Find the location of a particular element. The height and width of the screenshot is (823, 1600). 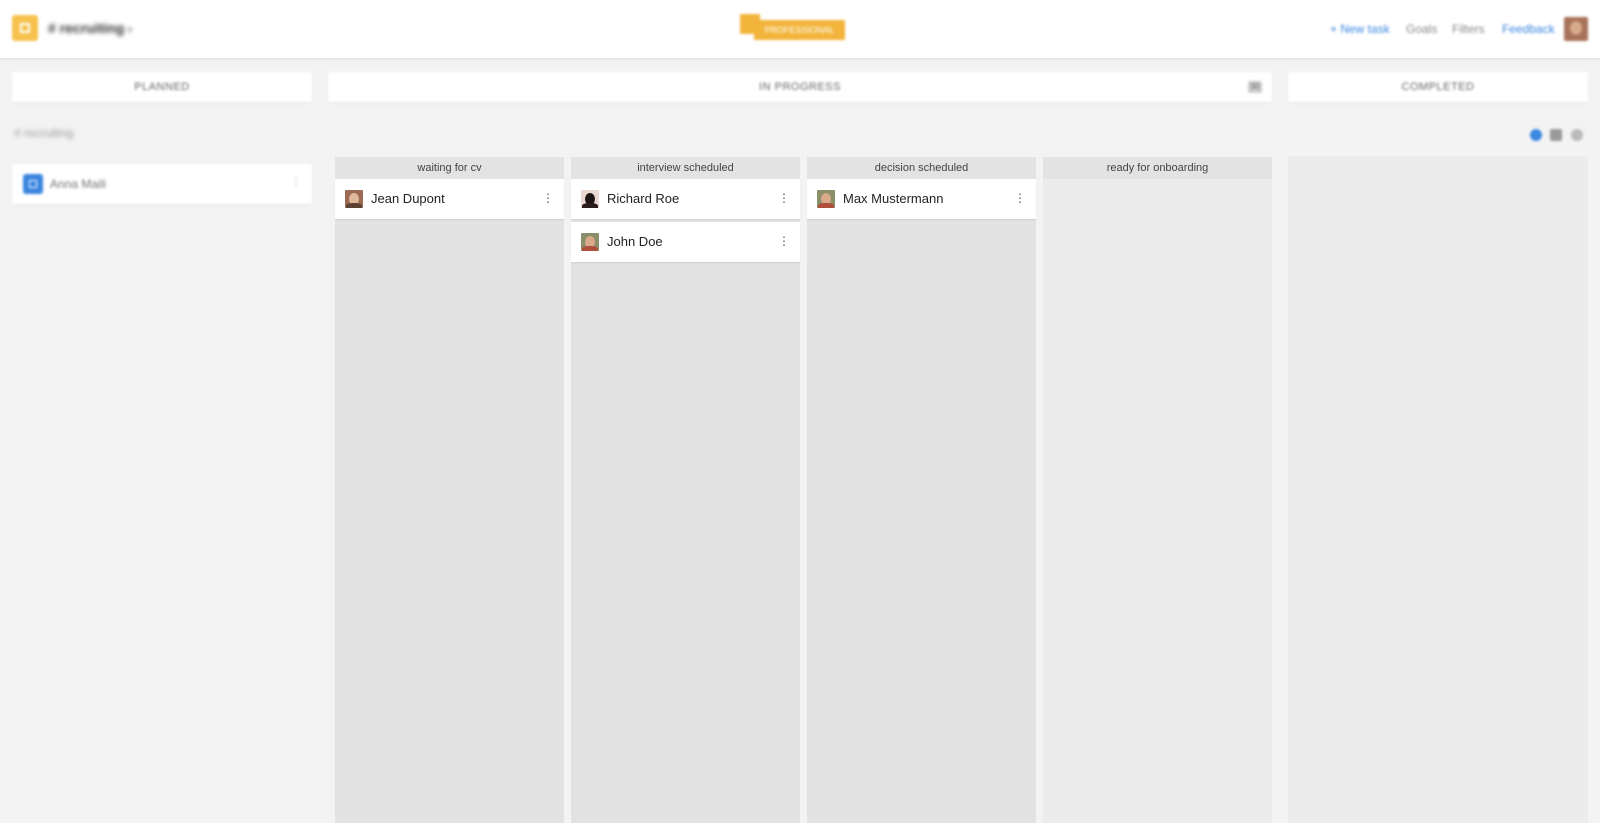

candidate-name: Max Mustermann is located at coordinates (893, 198).